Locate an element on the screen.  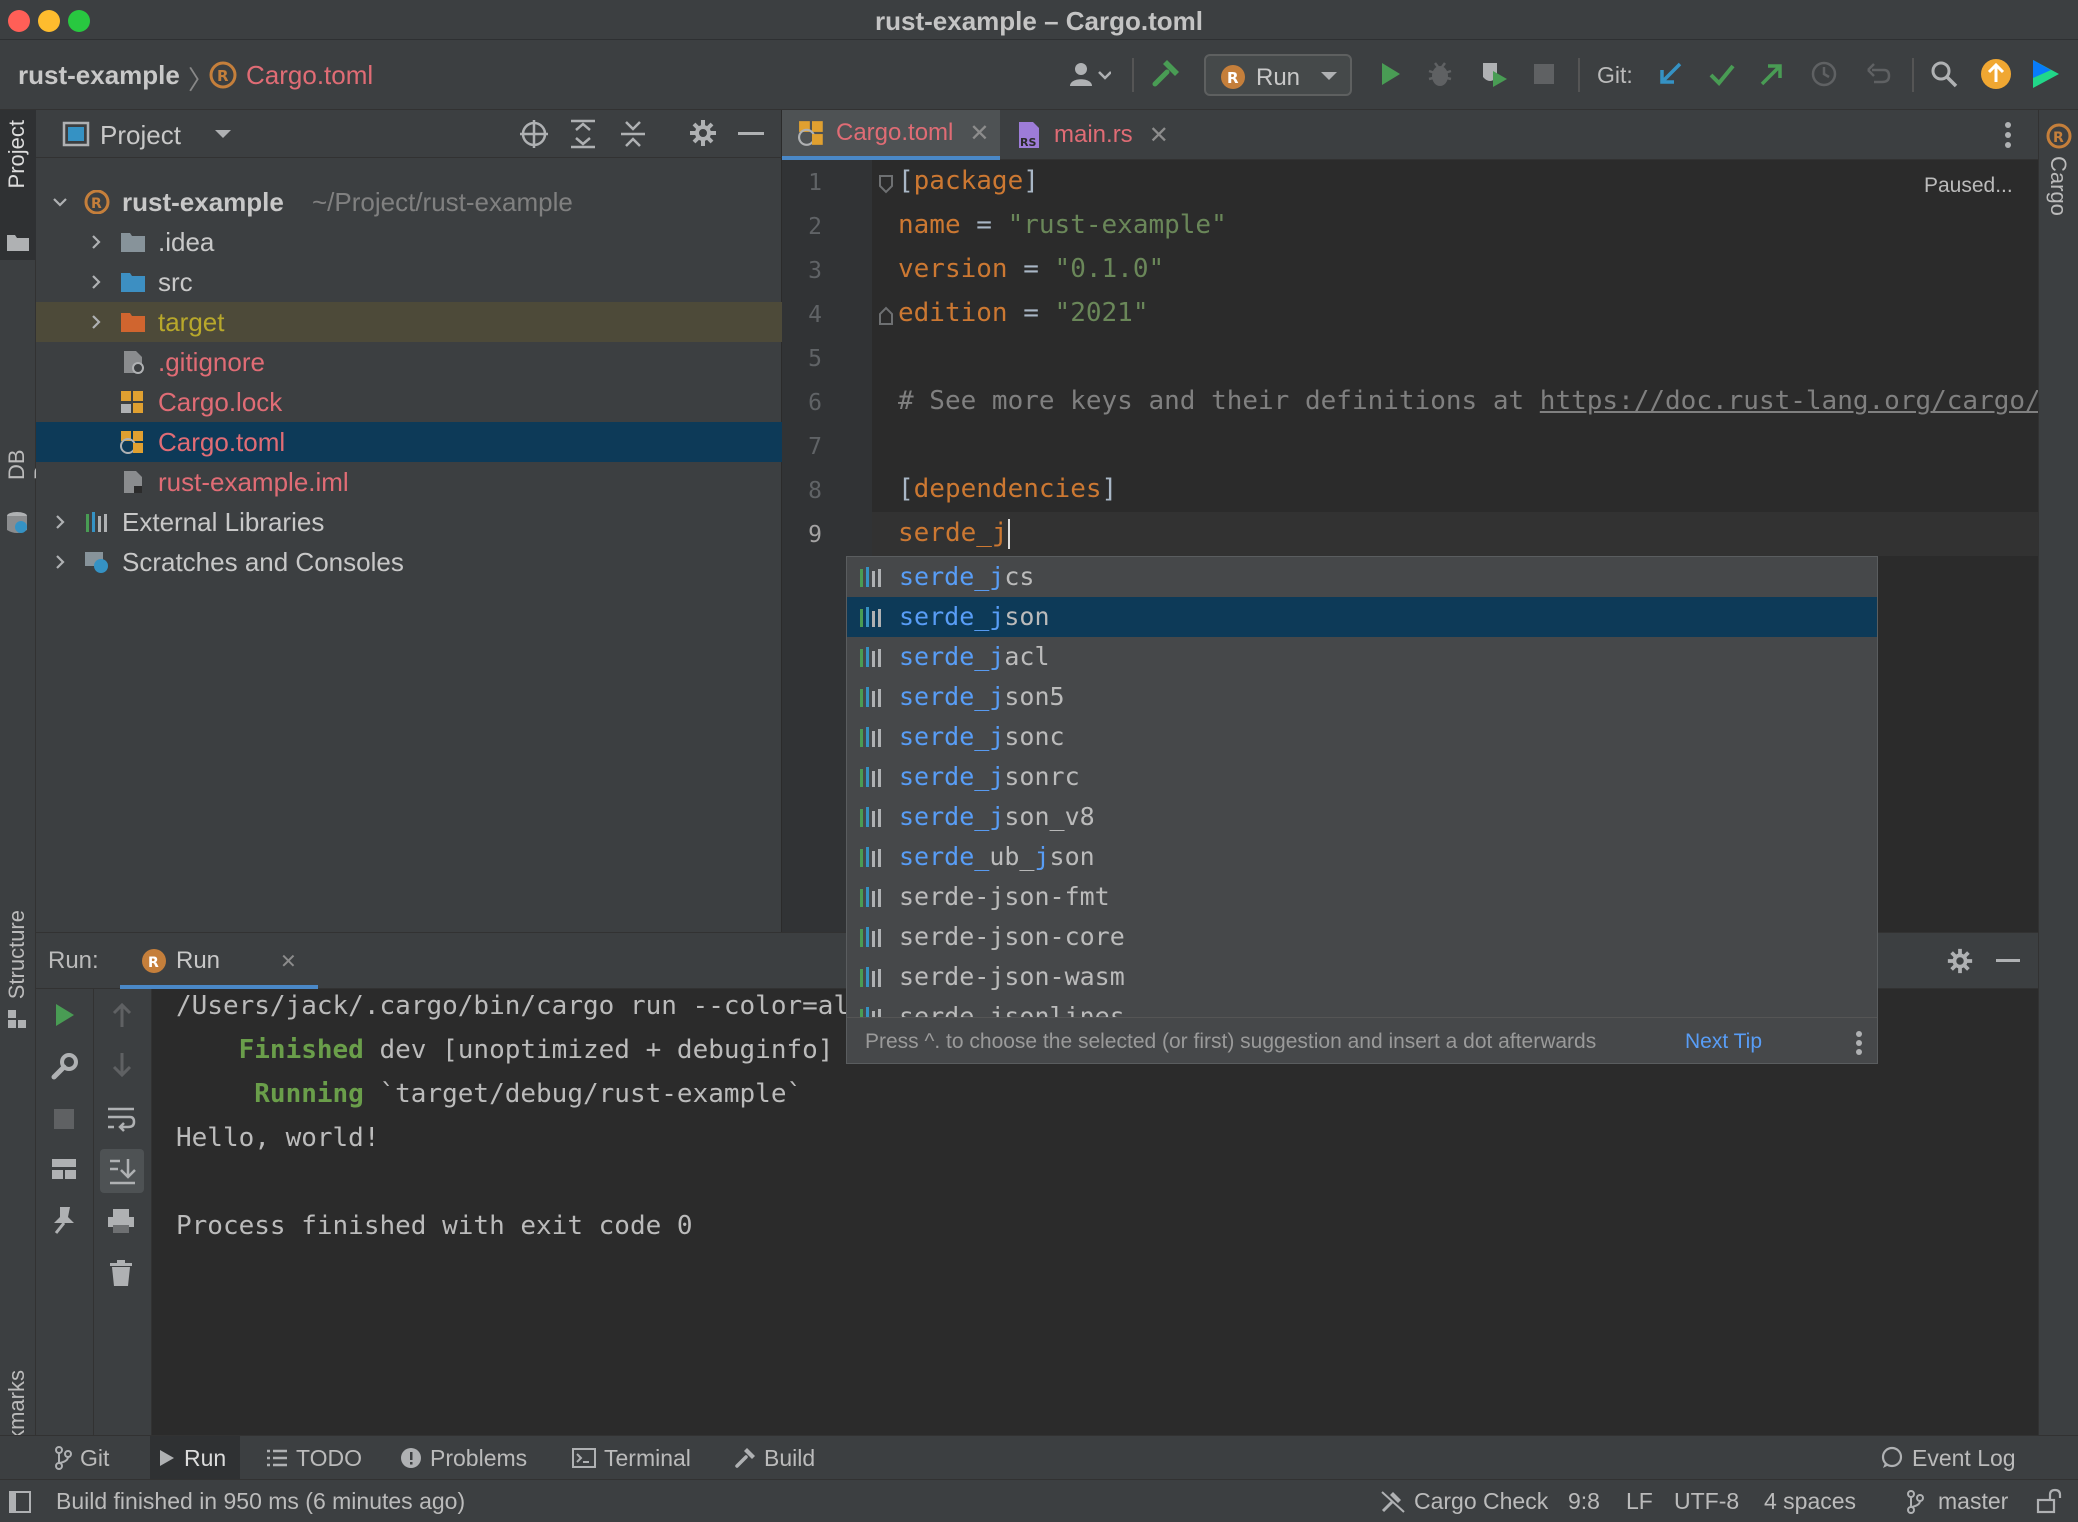
completion-item: serde_json_v8 is located at coordinates (1362, 817).